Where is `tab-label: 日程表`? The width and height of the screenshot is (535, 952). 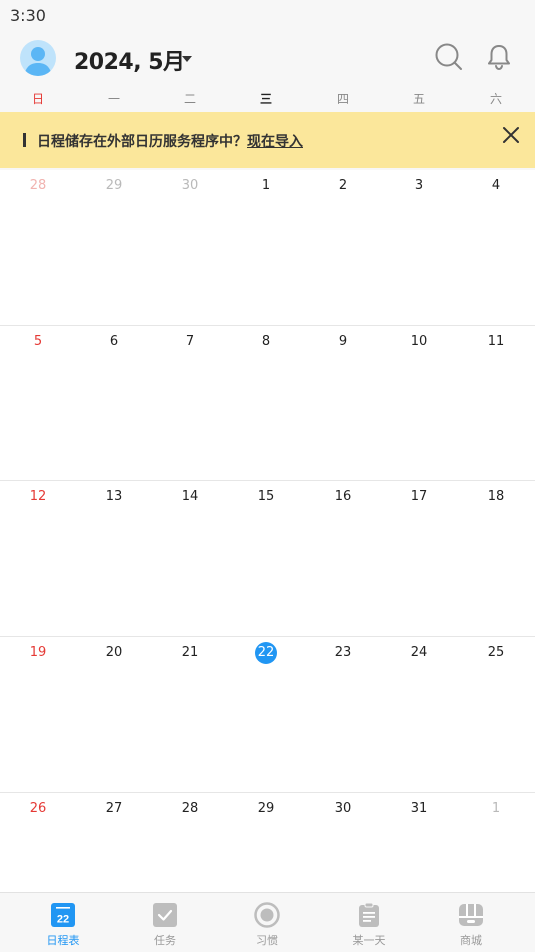
tab-label: 日程表 is located at coordinates (63, 940).